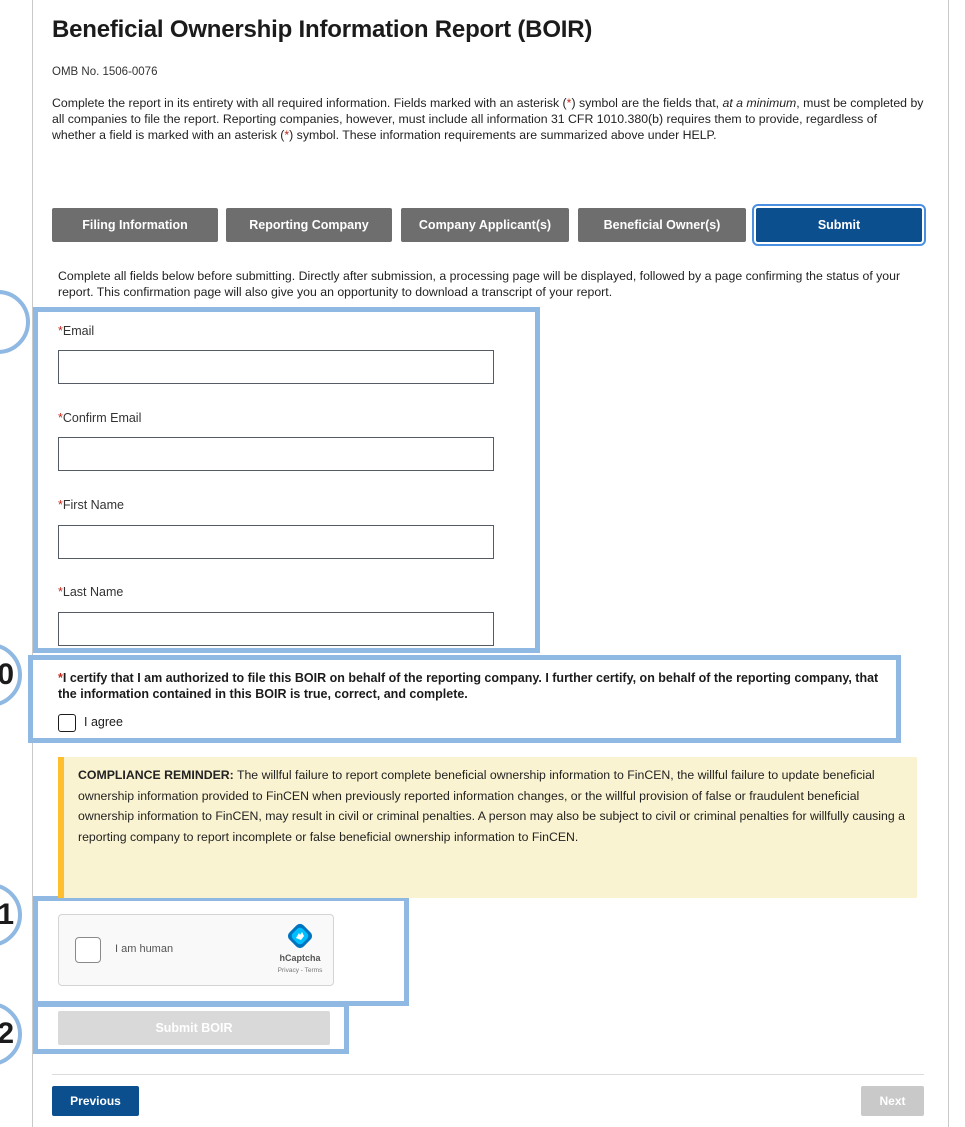  I want to click on first-name-label: *First Name, so click(91, 505).